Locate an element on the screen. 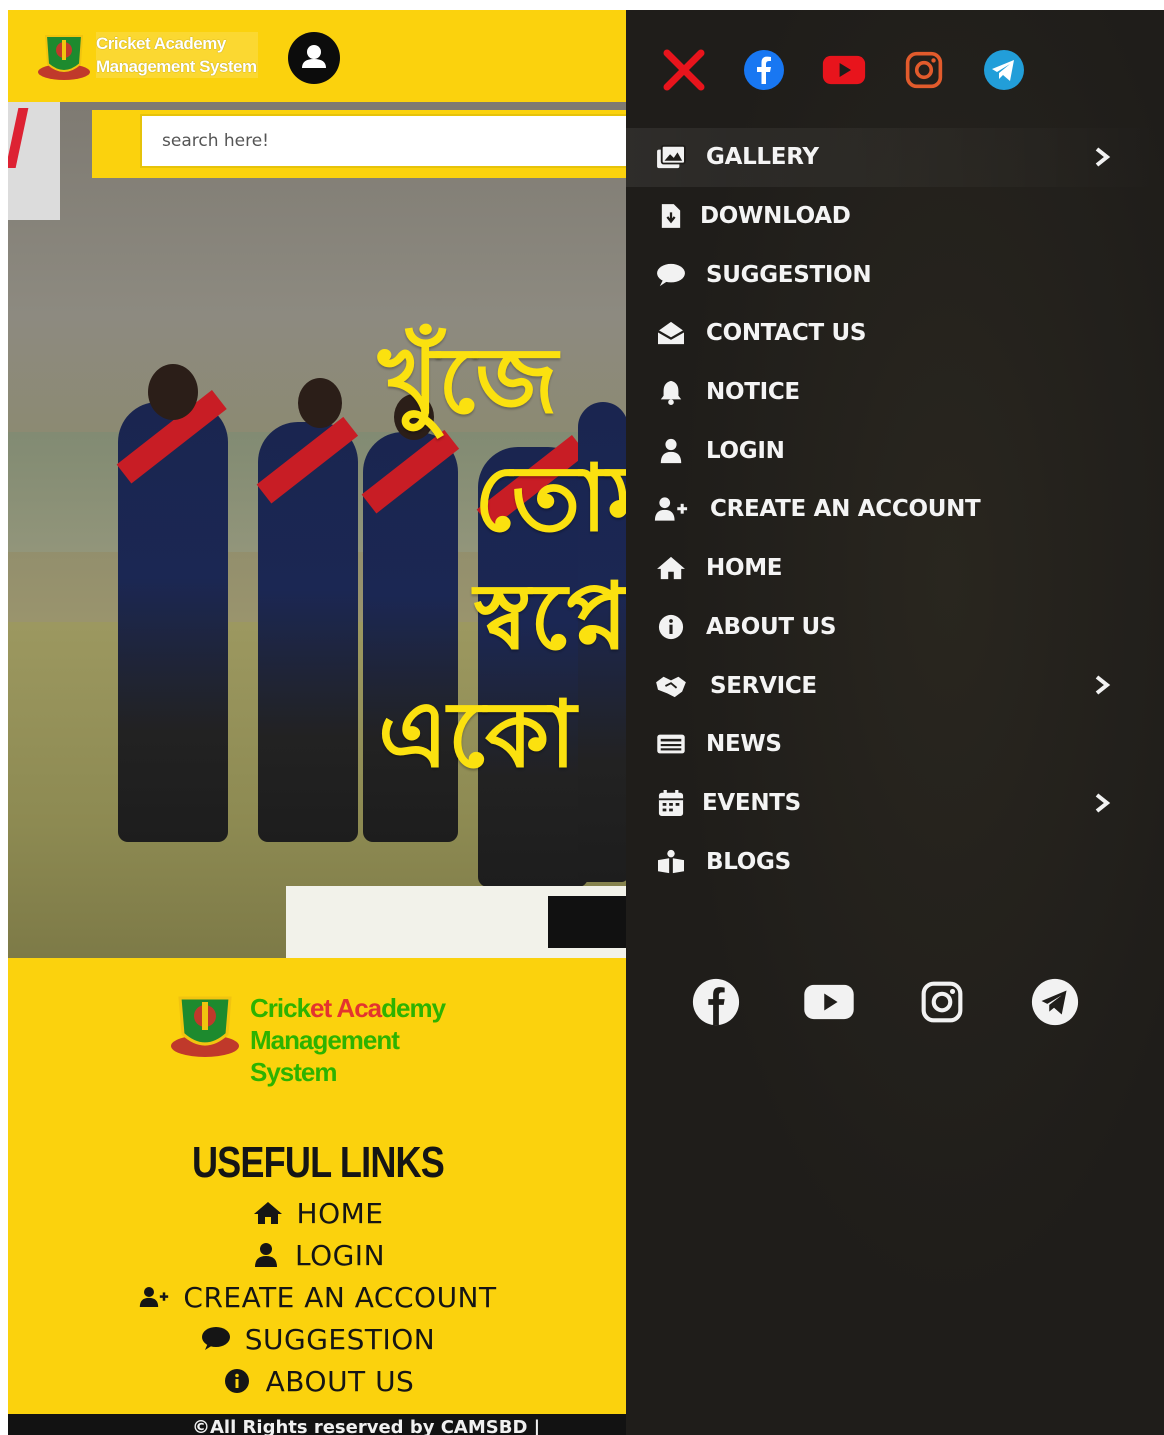 This screenshot has height=1435, width=1164. hero-side-image is located at coordinates (34, 161).